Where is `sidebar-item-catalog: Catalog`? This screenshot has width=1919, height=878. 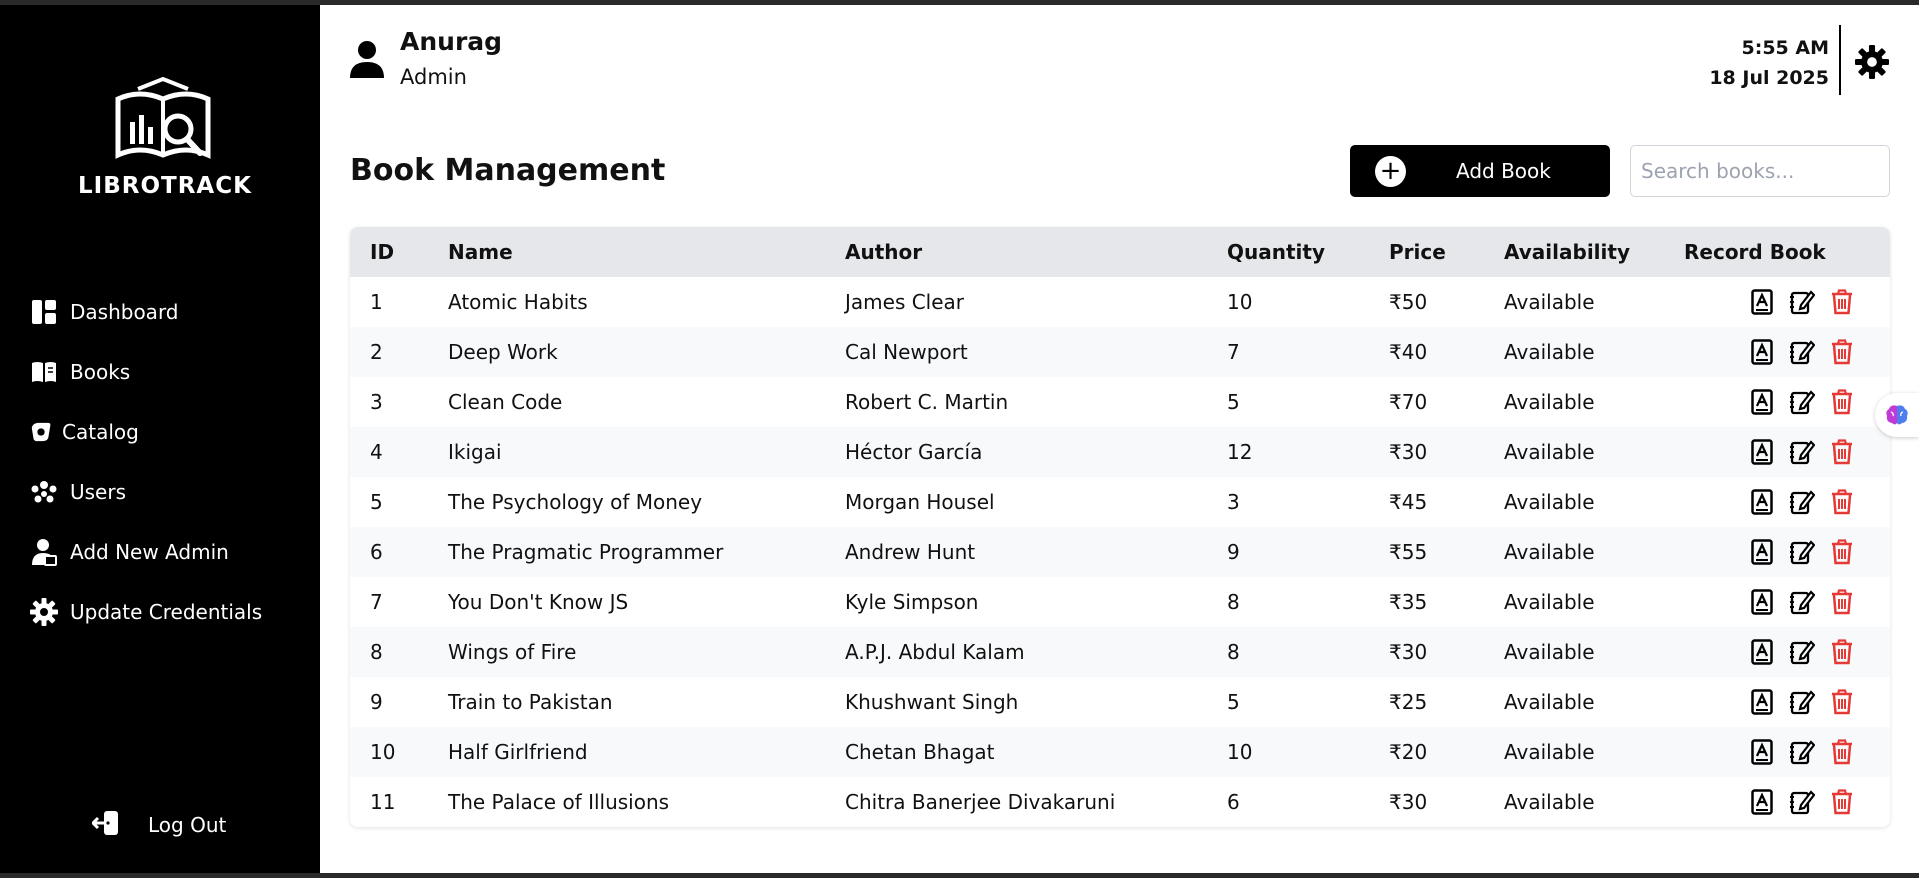 sidebar-item-catalog: Catalog is located at coordinates (146, 432).